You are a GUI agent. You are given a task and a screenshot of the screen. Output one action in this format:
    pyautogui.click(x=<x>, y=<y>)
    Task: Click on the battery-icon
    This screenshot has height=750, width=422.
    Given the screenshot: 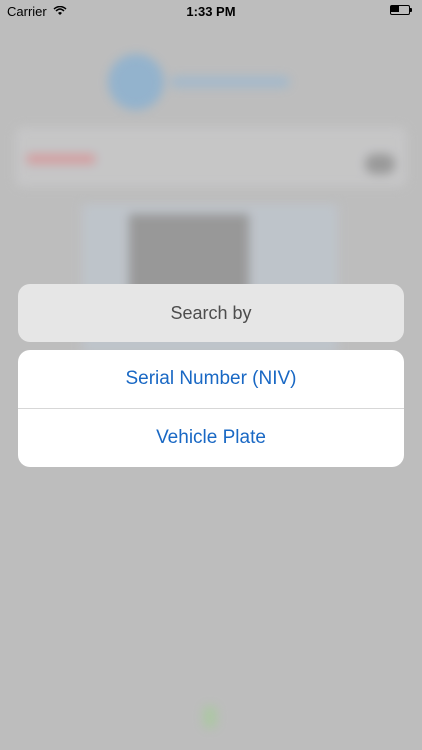 What is the action you would take?
    pyautogui.click(x=402, y=10)
    